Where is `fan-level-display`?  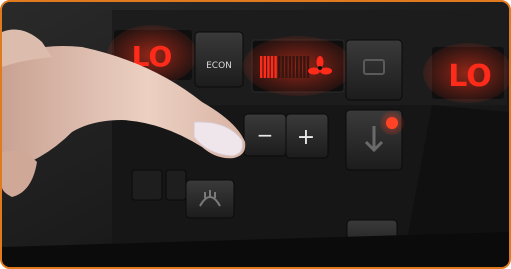
fan-level-display is located at coordinates (298, 66).